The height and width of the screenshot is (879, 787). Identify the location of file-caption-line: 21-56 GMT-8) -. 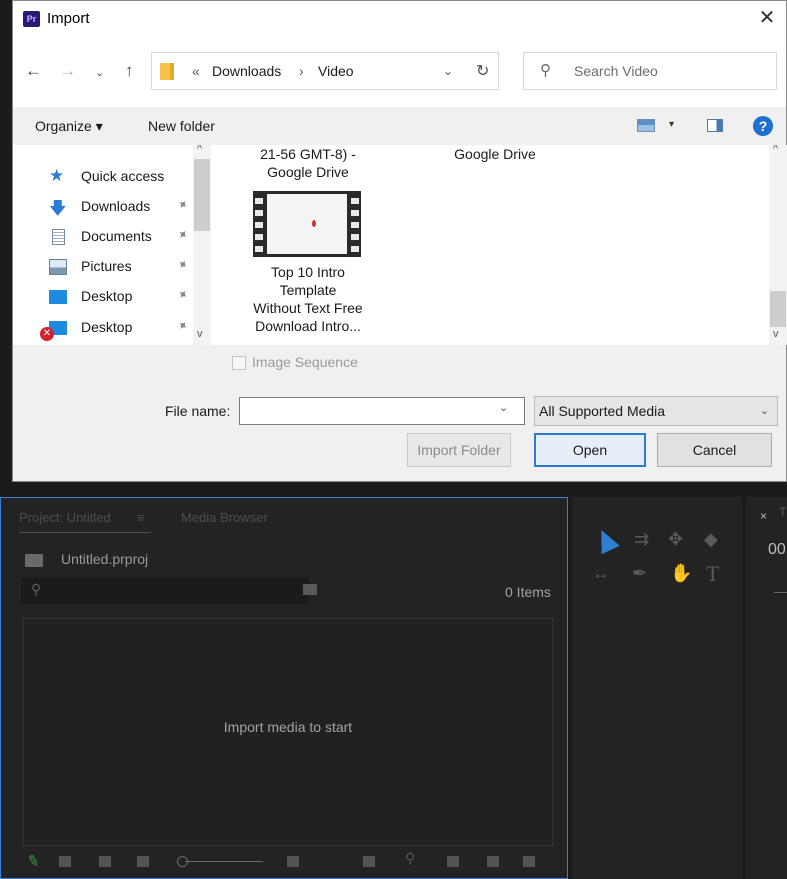
(308, 154).